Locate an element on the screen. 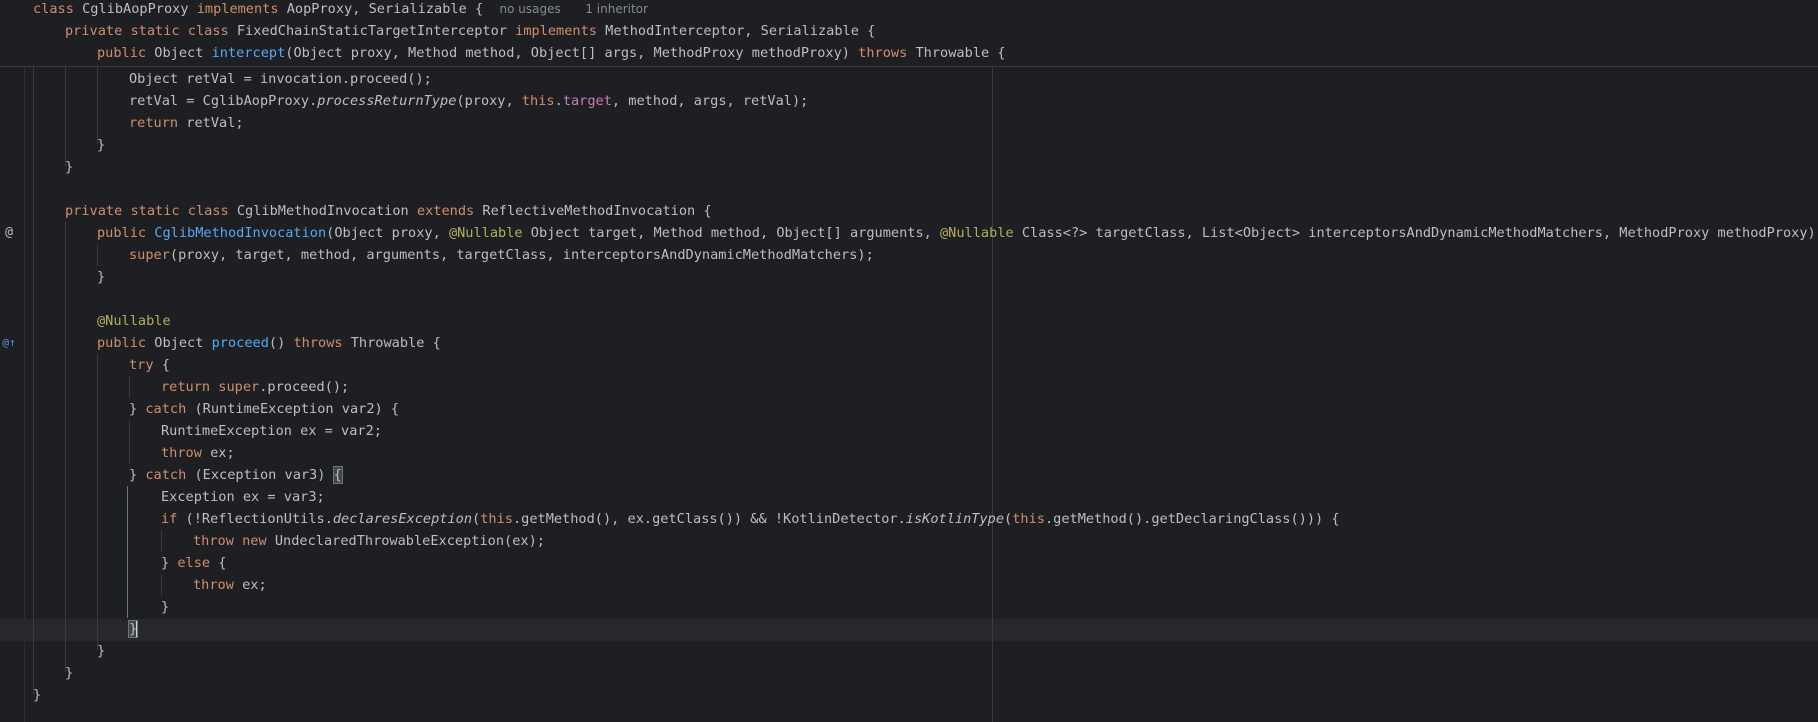 The width and height of the screenshot is (1818, 722). code-text: Object retVal = invocation.proceed(); is located at coordinates (280, 79).